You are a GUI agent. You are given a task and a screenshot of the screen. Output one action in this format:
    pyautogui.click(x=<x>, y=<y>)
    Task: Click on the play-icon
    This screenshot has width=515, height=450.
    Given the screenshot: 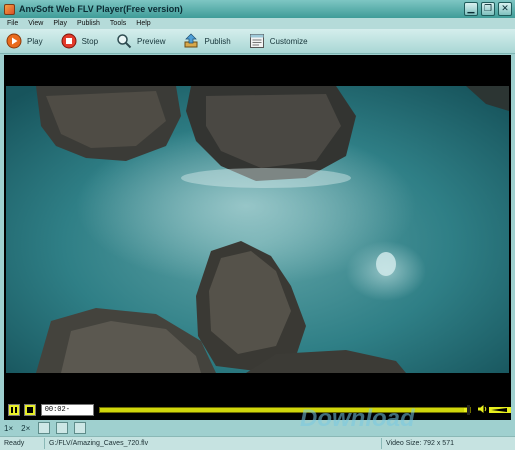 What is the action you would take?
    pyautogui.click(x=14, y=41)
    